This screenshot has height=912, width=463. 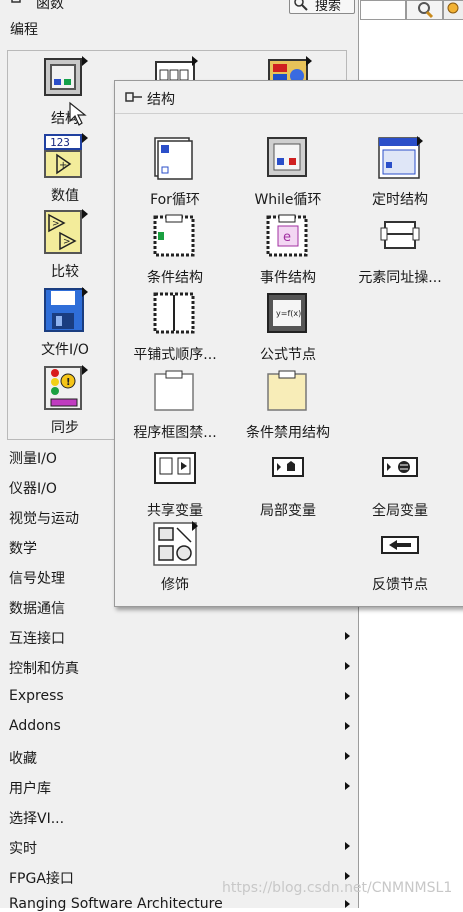 What do you see at coordinates (116, 904) in the screenshot?
I see `category-item: Ranging Software Architecture` at bounding box center [116, 904].